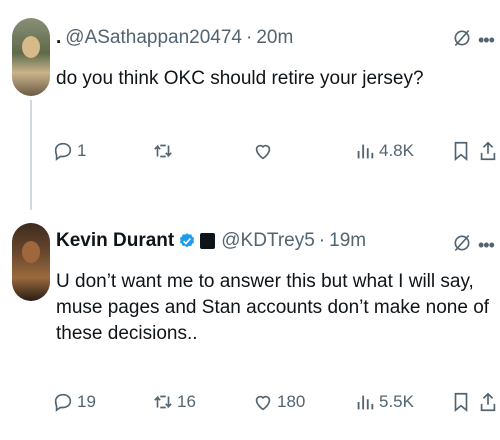  Describe the element at coordinates (347, 241) in the screenshot. I see `timestamp: 19m` at that location.